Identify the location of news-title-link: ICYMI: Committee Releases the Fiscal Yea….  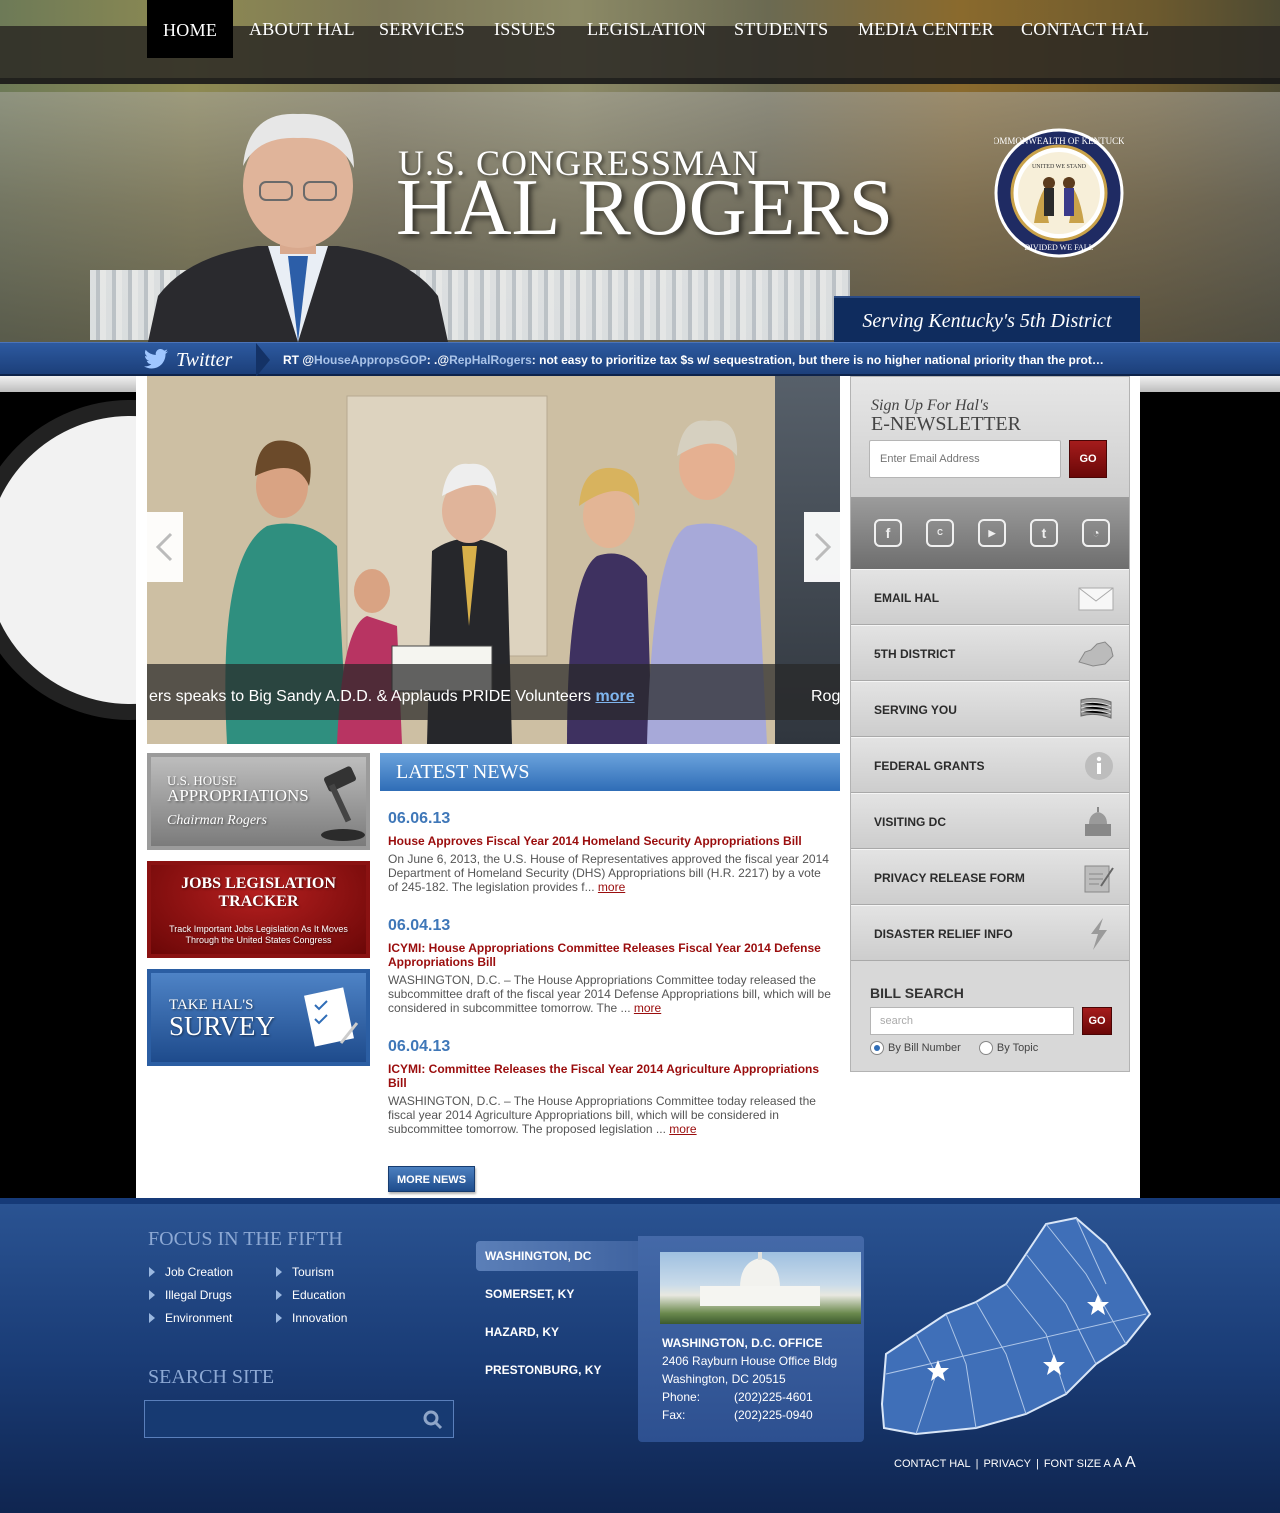
(610, 1076).